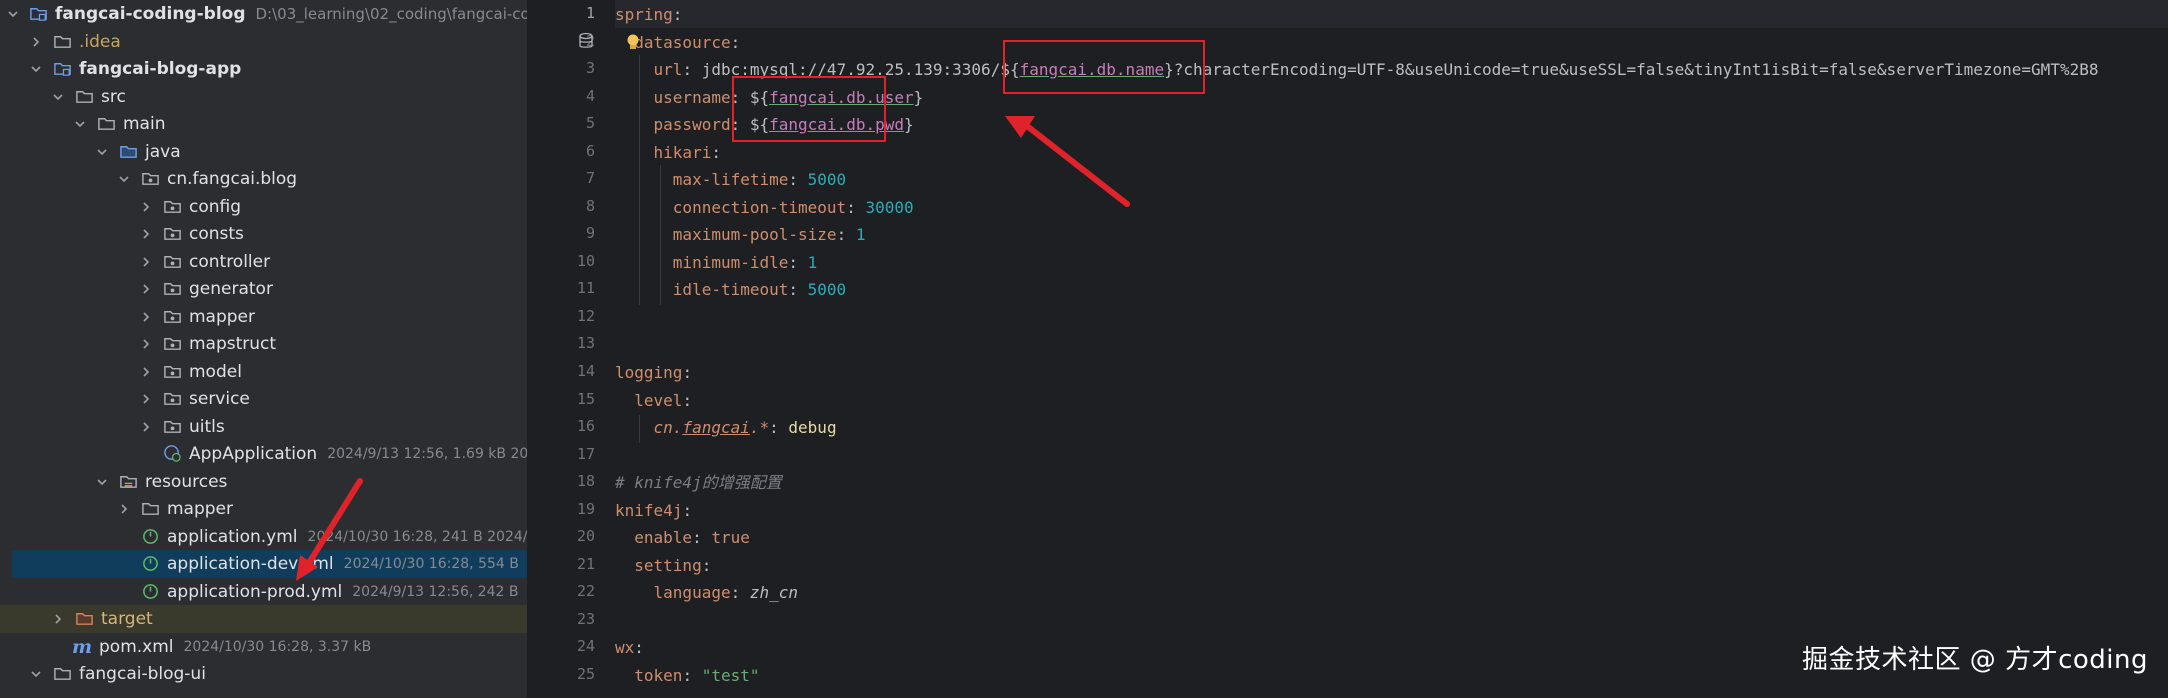 Image resolution: width=2168 pixels, height=698 pixels. What do you see at coordinates (263, 152) in the screenshot?
I see `tree-item-java: java` at bounding box center [263, 152].